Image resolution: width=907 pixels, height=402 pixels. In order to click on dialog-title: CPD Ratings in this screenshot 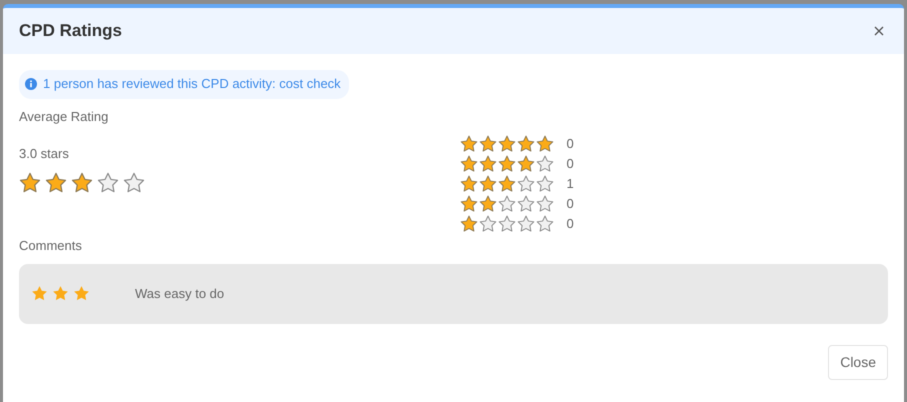, I will do `click(70, 31)`.